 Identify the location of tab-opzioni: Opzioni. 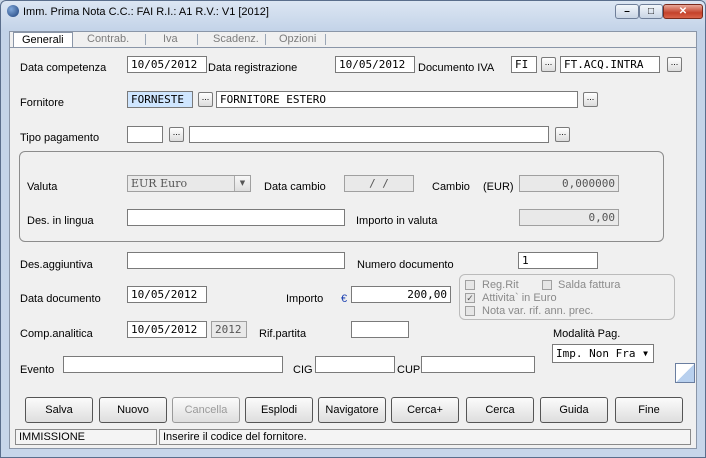
(297, 40).